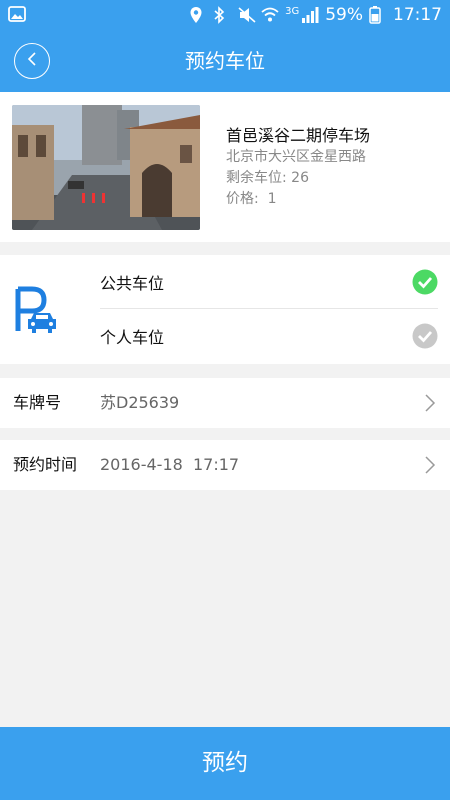 The width and height of the screenshot is (450, 800). Describe the element at coordinates (298, 135) in the screenshot. I see `parking-lot-name: 首邑溪谷二期停车场` at that location.